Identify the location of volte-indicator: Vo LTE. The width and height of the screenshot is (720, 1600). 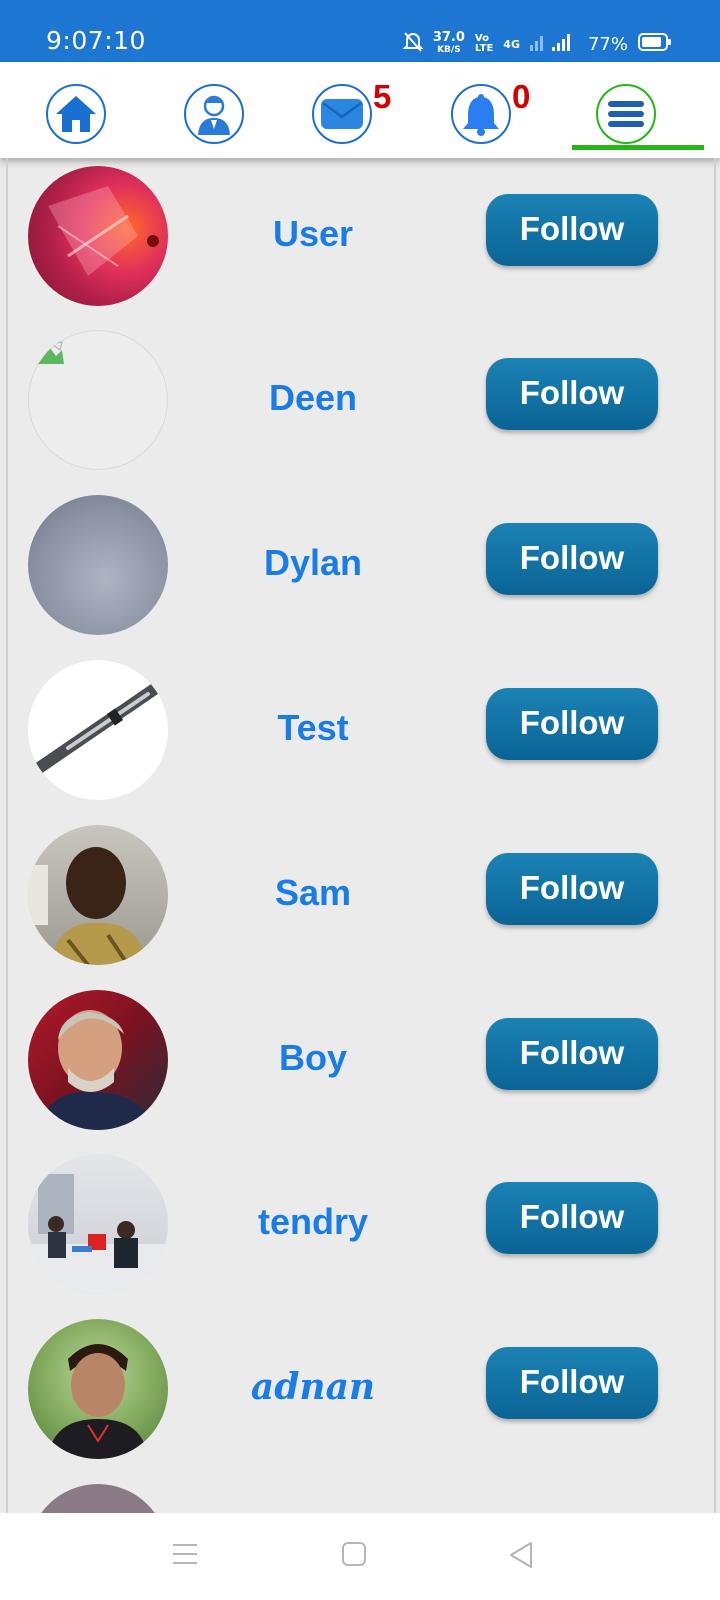
(484, 44).